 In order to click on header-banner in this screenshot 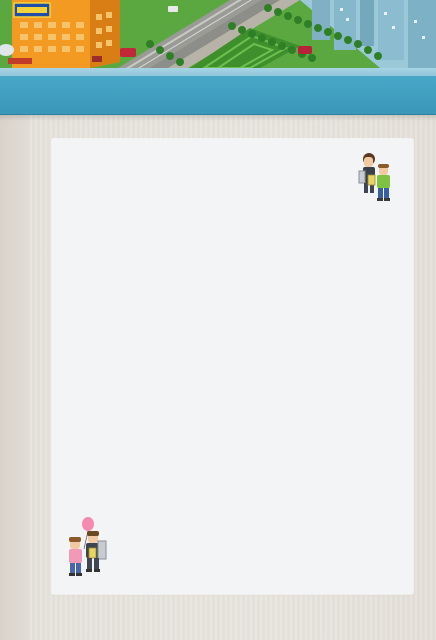, I will do `click(218, 34)`.